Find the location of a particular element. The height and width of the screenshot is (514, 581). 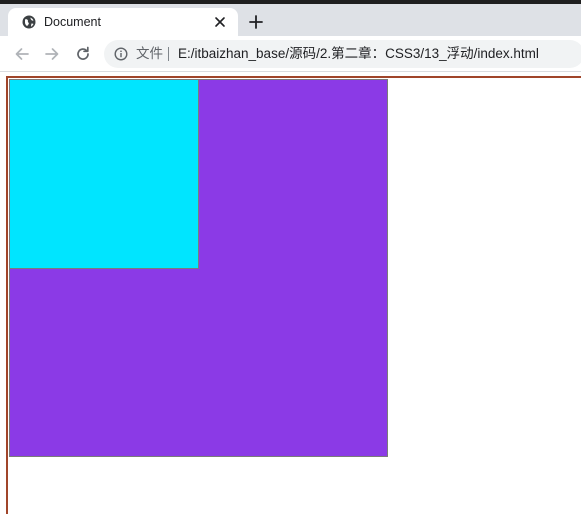

tab-document: Document is located at coordinates (123, 22).